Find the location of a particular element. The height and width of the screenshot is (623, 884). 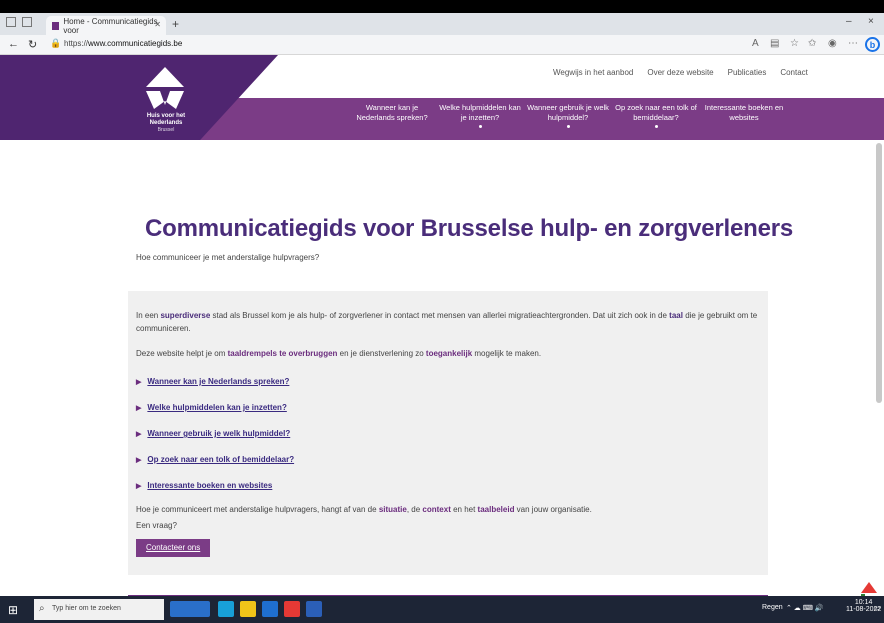

time-text: 10:14 is located at coordinates (863, 602).